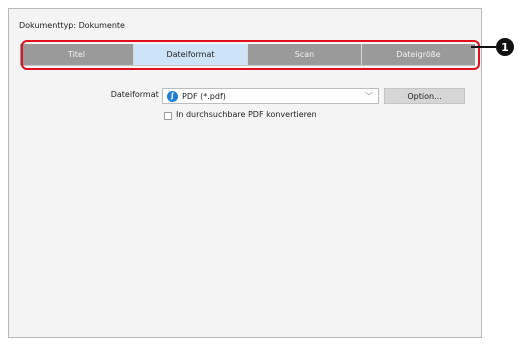 This screenshot has height=349, width=523. I want to click on searchable-pdf-checkbox, so click(168, 116).